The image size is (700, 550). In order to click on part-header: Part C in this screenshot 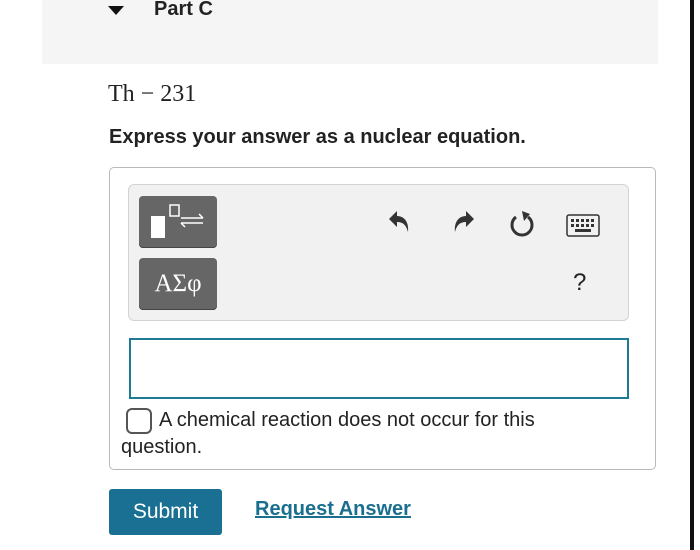, I will do `click(350, 32)`.